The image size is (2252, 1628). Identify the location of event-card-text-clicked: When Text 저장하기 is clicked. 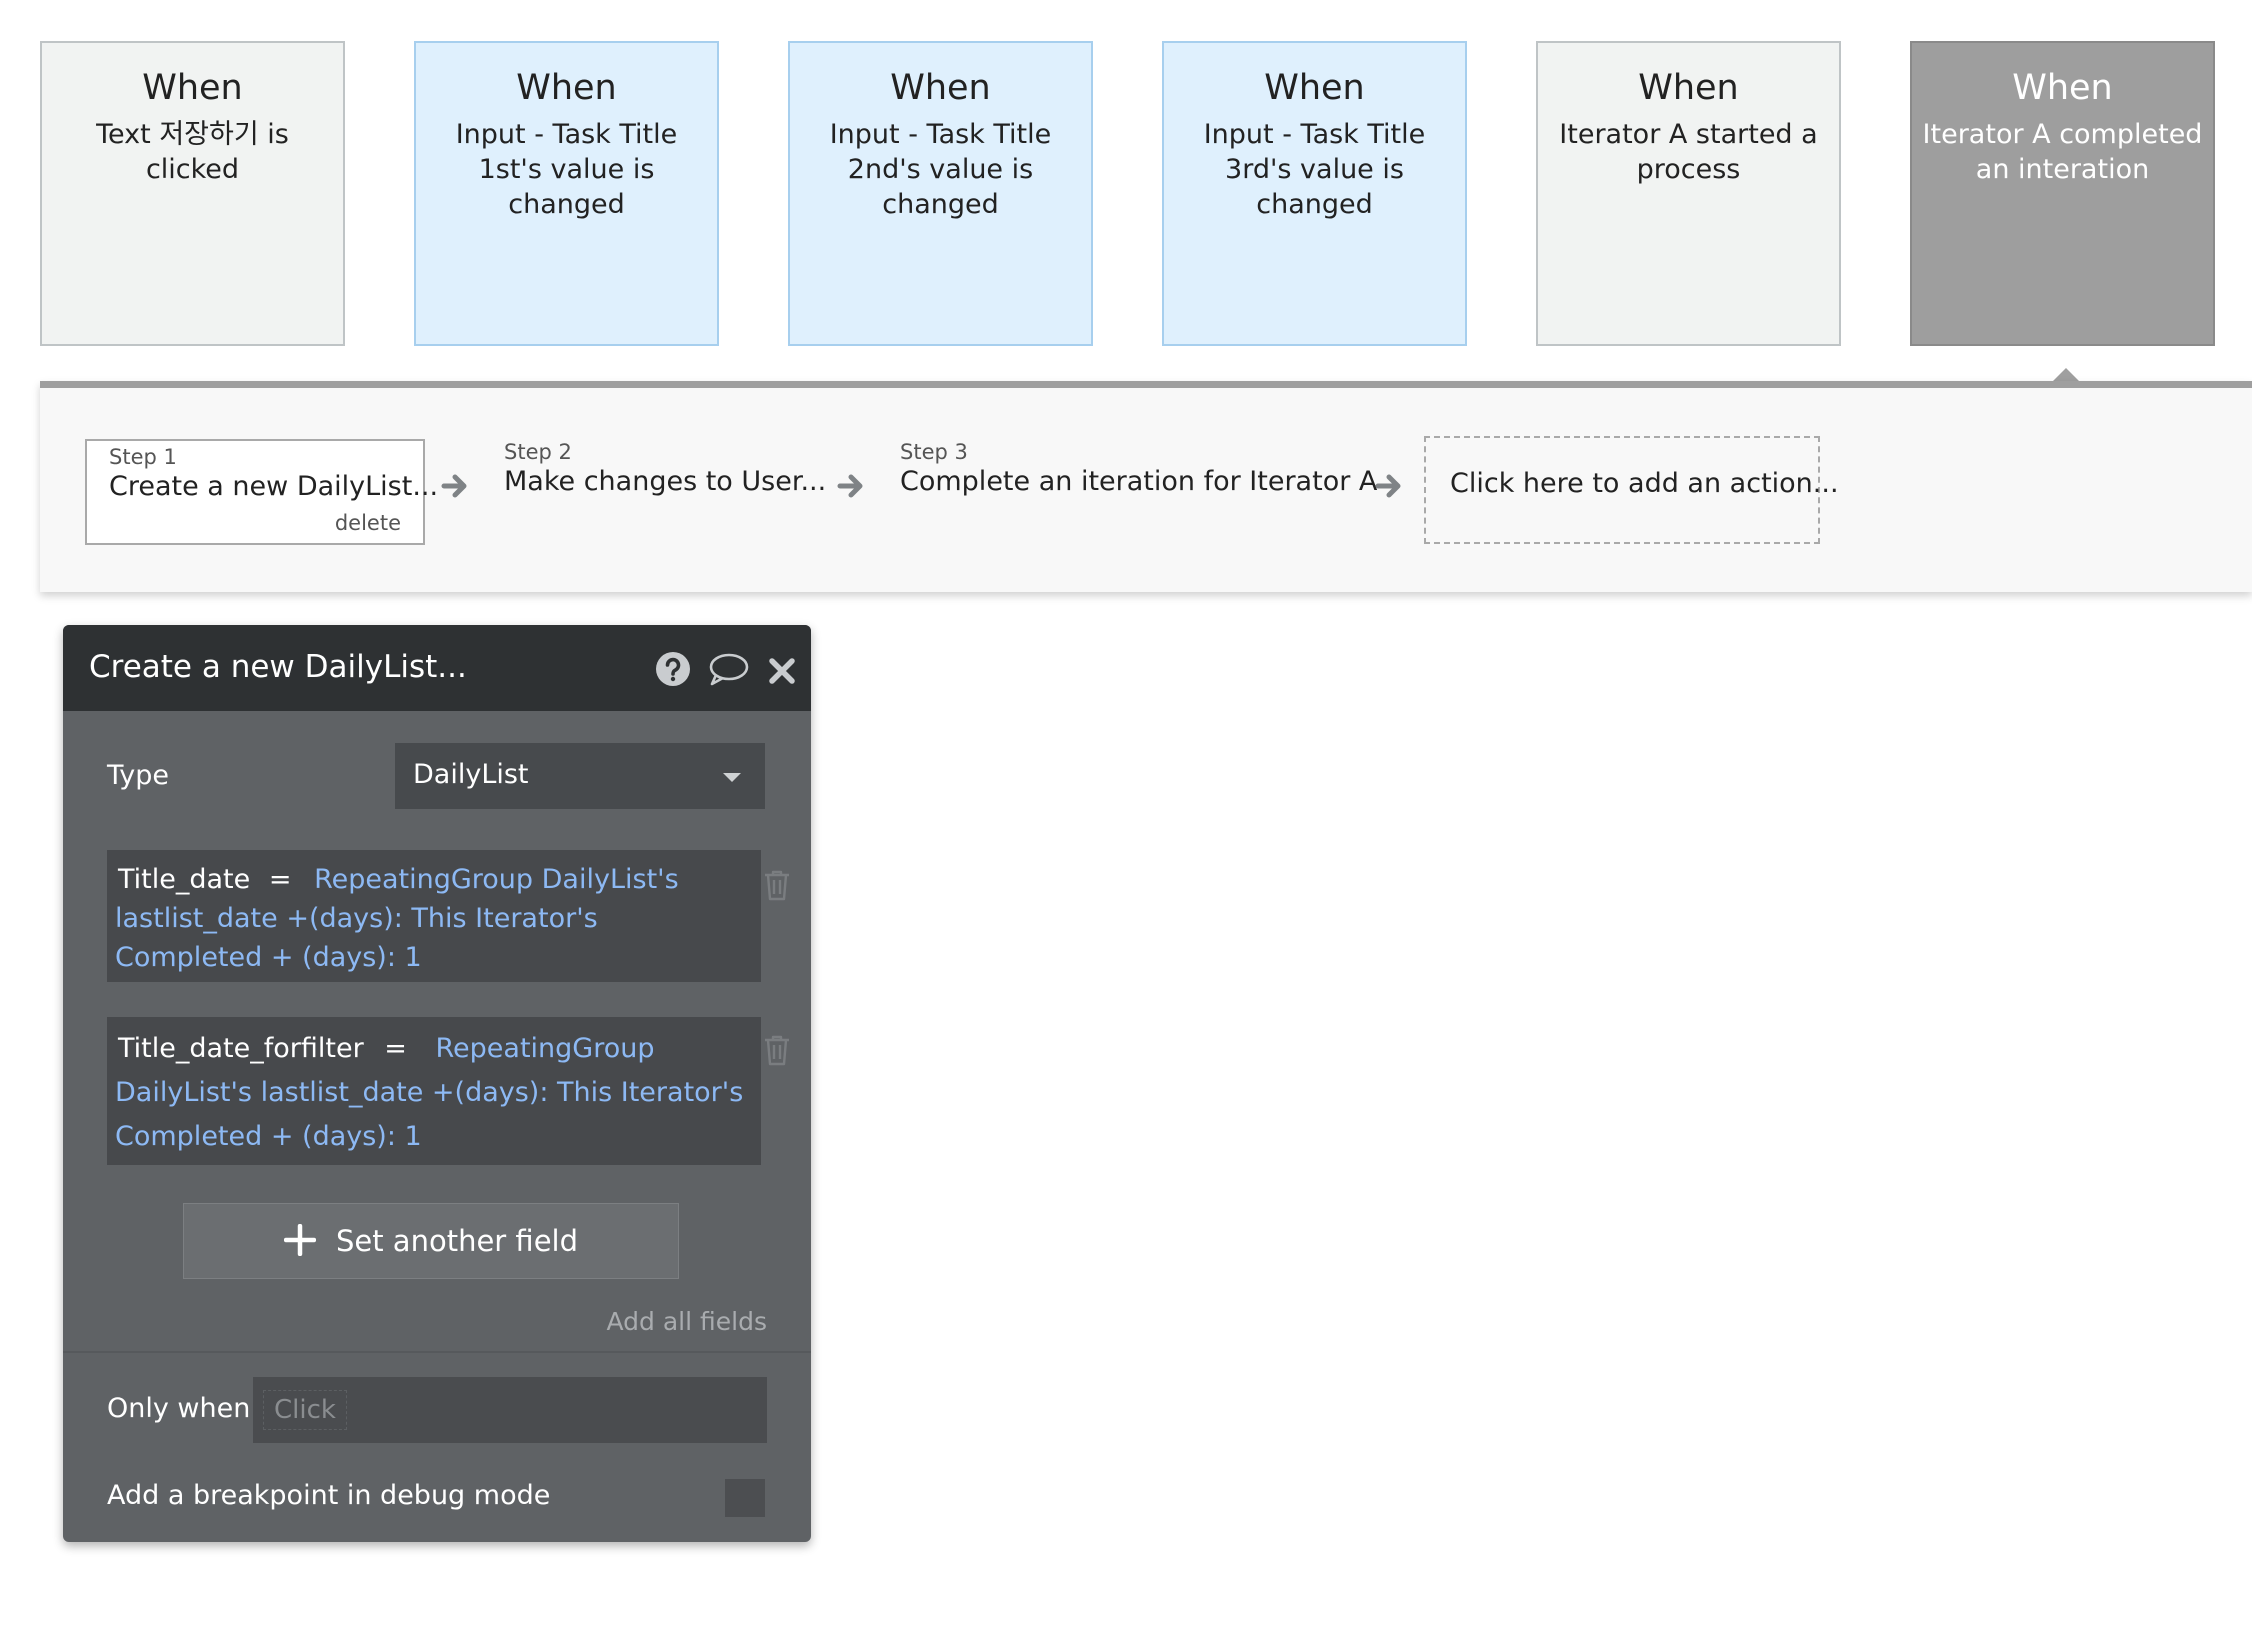
(192, 193).